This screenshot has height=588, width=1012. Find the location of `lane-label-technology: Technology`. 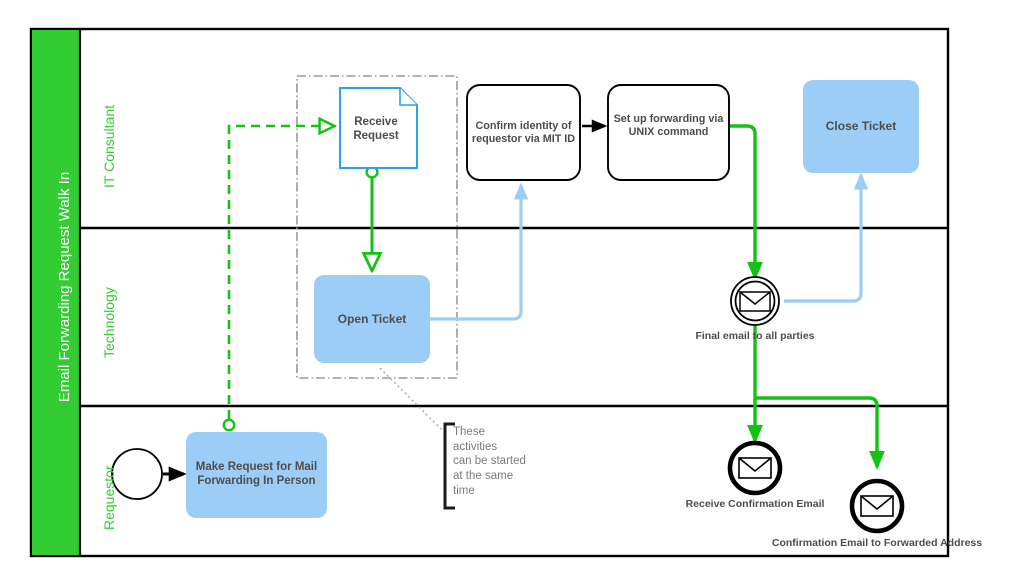

lane-label-technology: Technology is located at coordinates (109, 322).